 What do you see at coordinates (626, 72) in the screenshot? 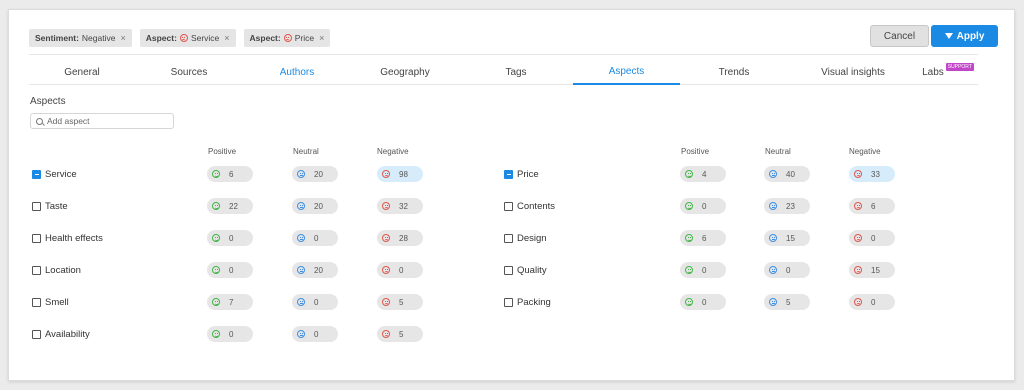
I see `tab-aspects: Aspects` at bounding box center [626, 72].